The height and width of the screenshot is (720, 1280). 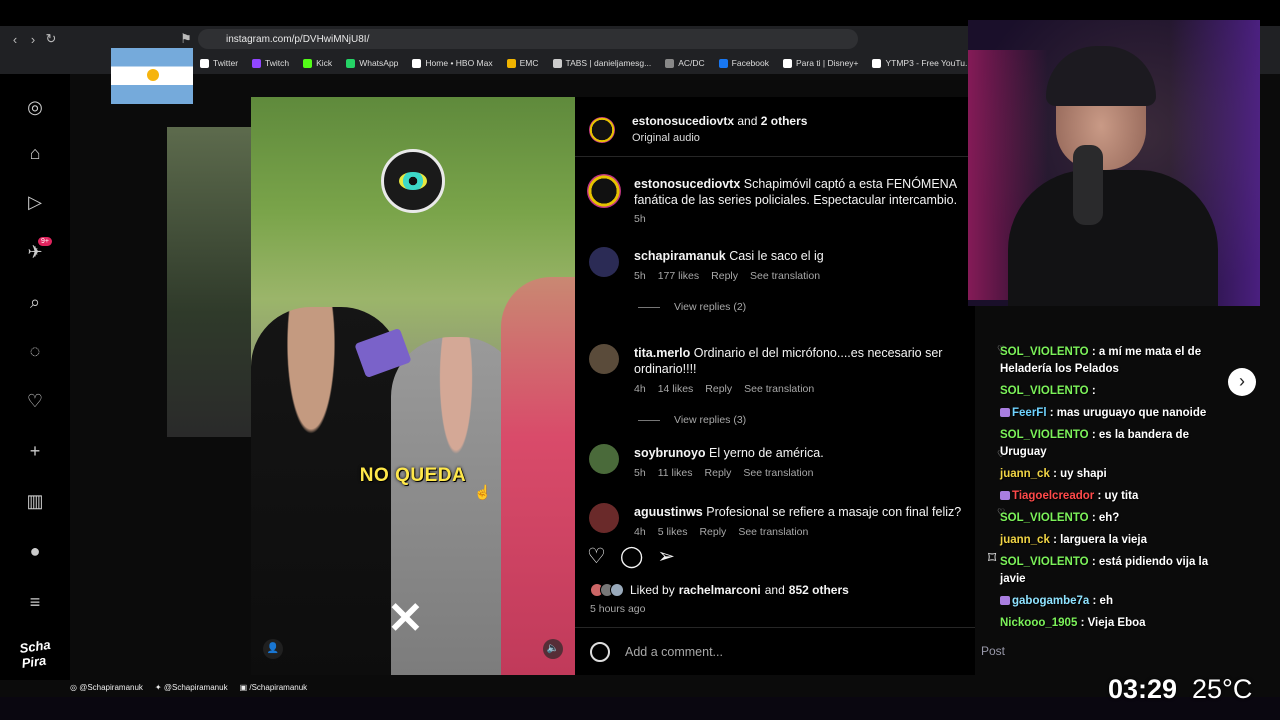 What do you see at coordinates (618, 609) in the screenshot?
I see `posted-ago: 5 hours ago` at bounding box center [618, 609].